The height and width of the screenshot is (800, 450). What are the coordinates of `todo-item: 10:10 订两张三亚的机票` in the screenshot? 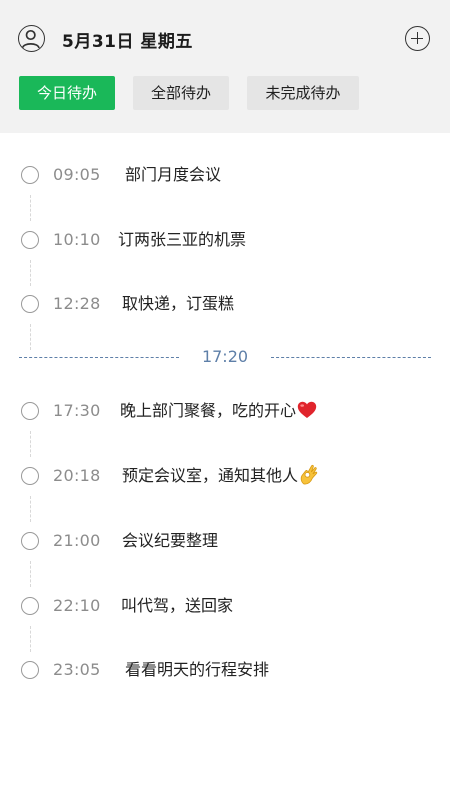 It's located at (225, 240).